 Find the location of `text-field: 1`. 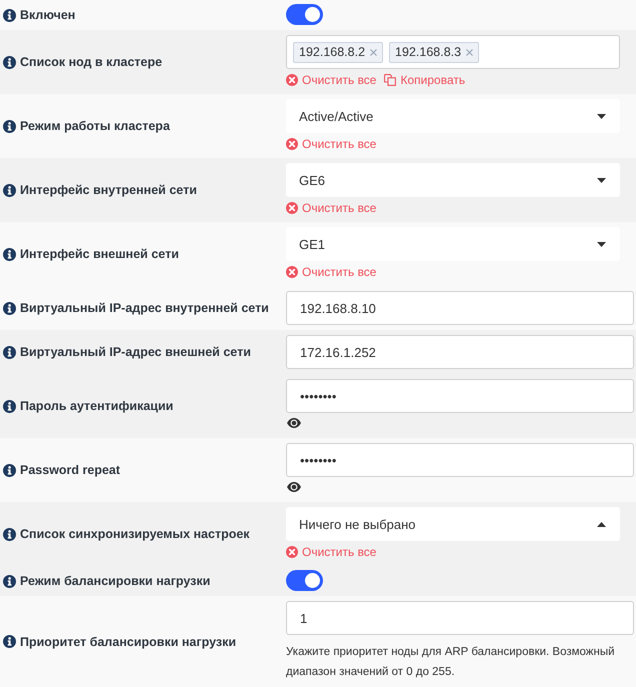

text-field: 1 is located at coordinates (460, 618).